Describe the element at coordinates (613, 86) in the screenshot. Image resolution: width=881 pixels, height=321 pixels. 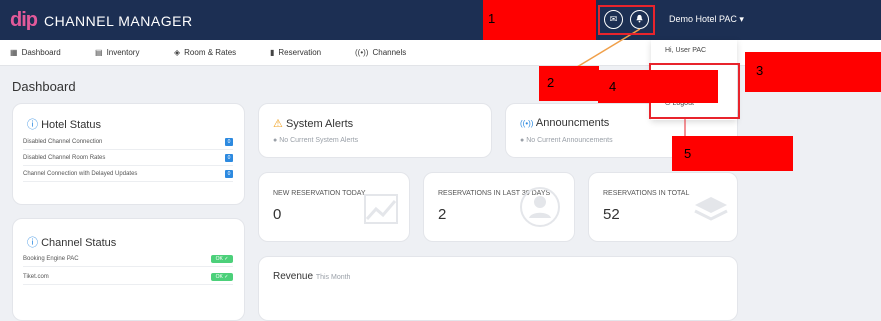
I see `annotation-number: 4` at that location.